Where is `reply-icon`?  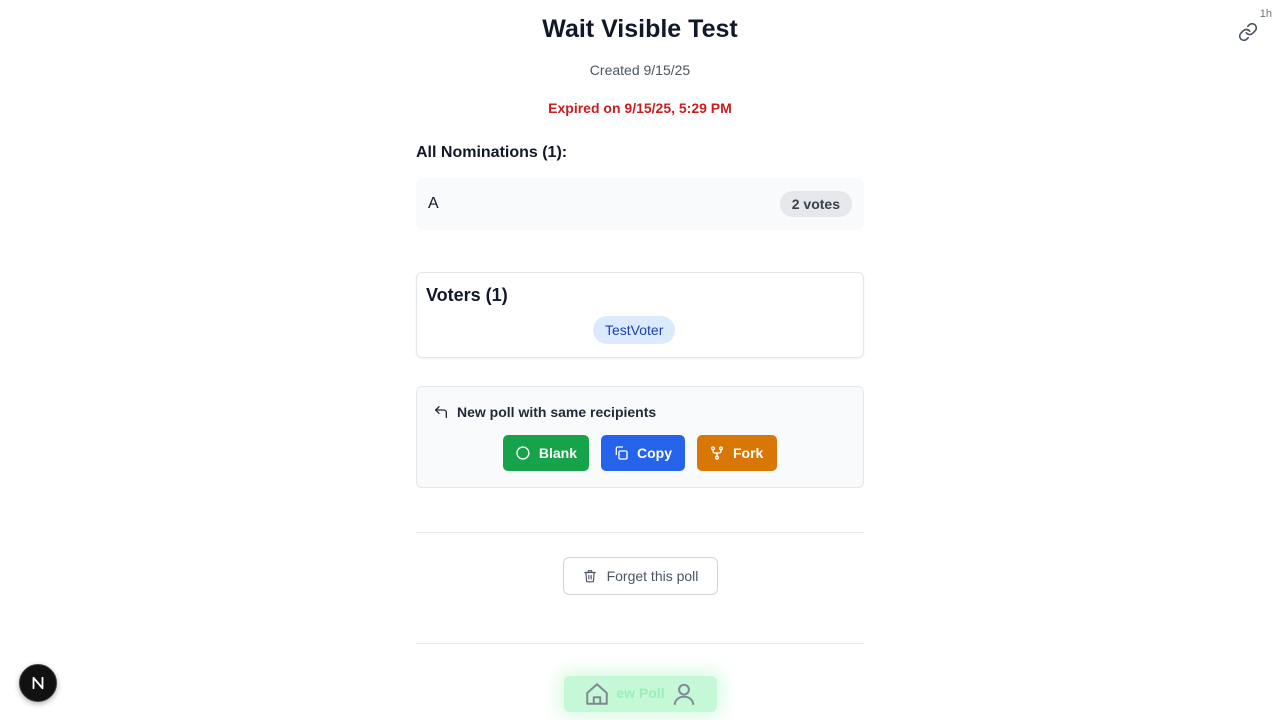
reply-icon is located at coordinates (441, 412).